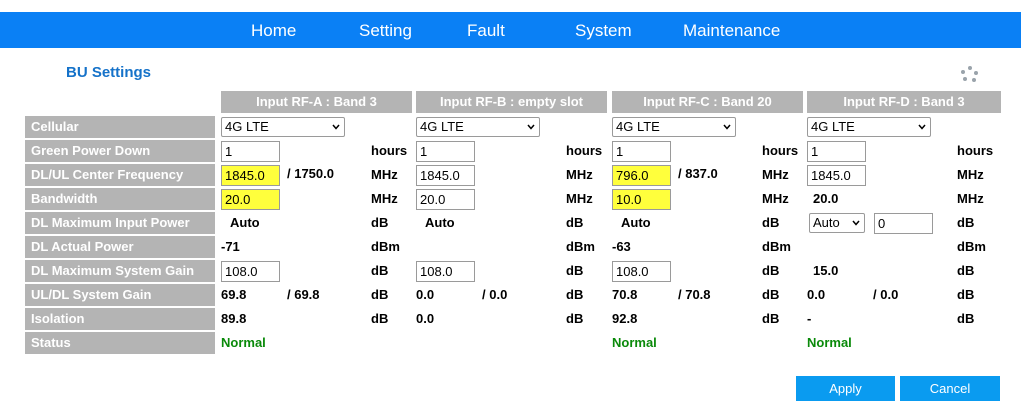 This screenshot has height=416, width=1021. Describe the element at coordinates (250, 271) in the screenshot. I see `col-a-dl-max-gain-input: 108.0` at that location.